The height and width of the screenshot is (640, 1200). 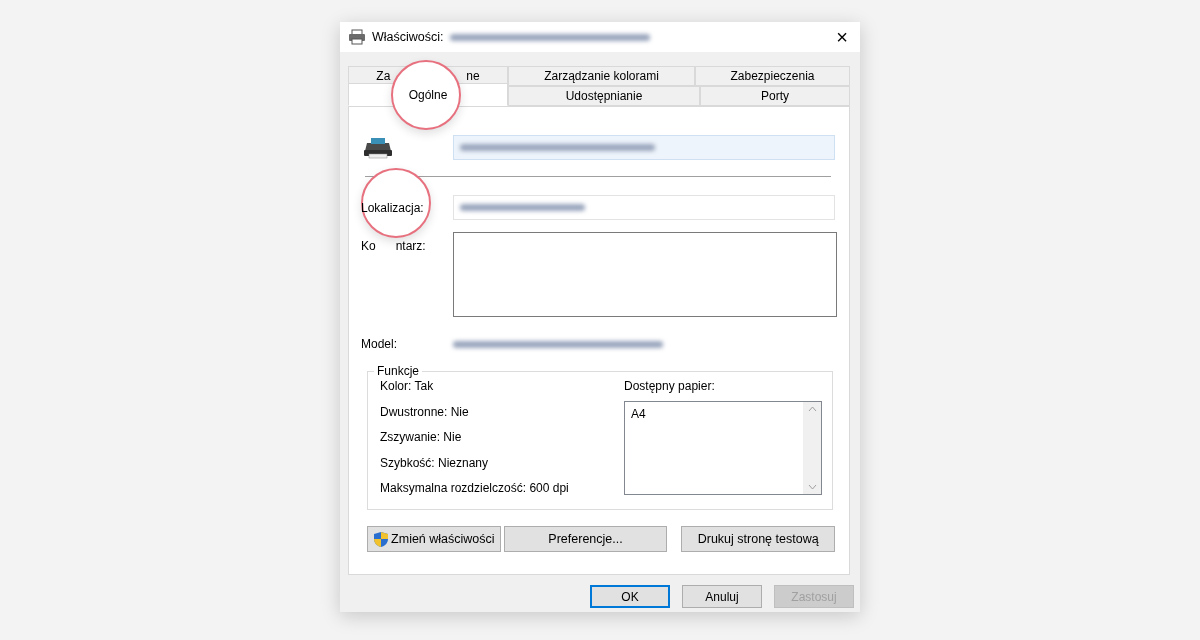 I want to click on tab: Udostępnianie, so click(x=604, y=96).